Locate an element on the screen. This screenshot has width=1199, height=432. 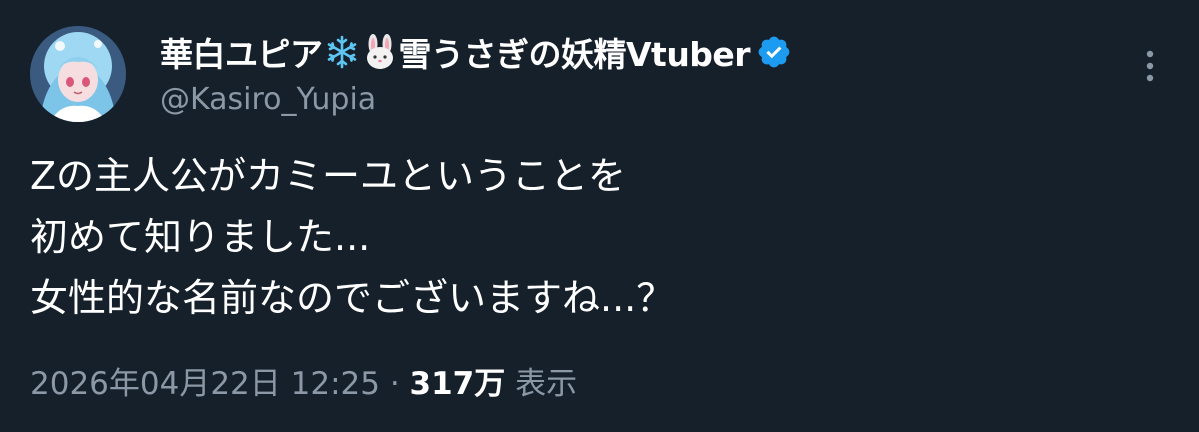
avatar is located at coordinates (78, 74).